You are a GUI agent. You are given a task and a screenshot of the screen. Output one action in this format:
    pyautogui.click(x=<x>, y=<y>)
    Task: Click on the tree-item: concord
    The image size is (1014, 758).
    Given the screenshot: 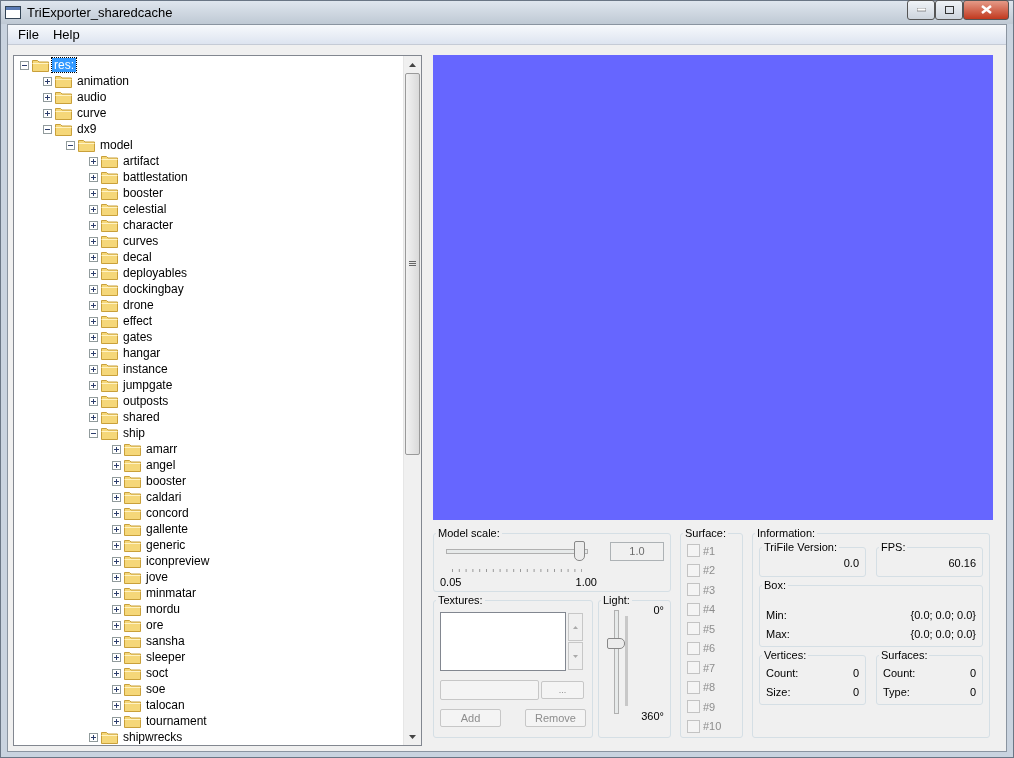 What is the action you would take?
    pyautogui.click(x=167, y=513)
    